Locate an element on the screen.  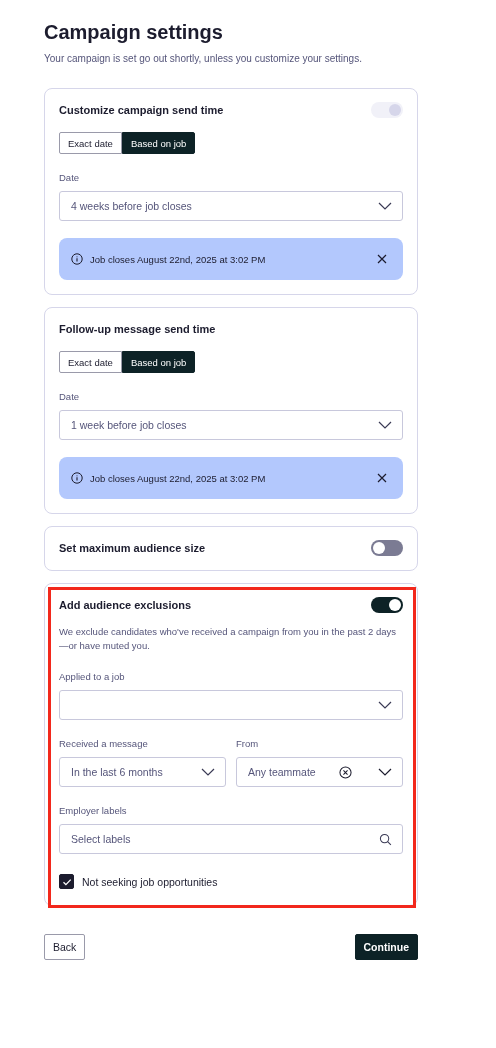
labels-search-field: Select labels is located at coordinates (231, 839).